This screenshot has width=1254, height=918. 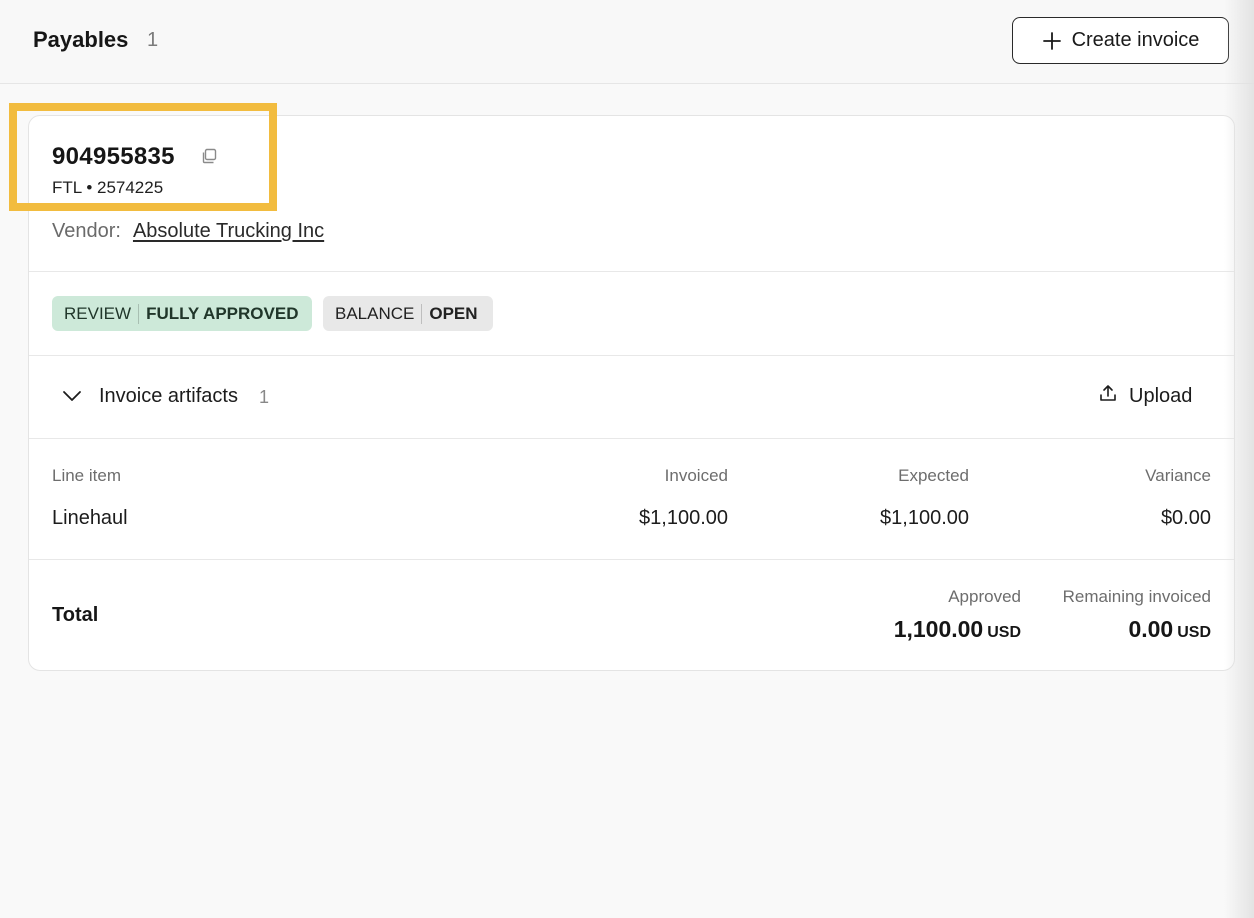 I want to click on upload-button: Upload, so click(x=1145, y=396).